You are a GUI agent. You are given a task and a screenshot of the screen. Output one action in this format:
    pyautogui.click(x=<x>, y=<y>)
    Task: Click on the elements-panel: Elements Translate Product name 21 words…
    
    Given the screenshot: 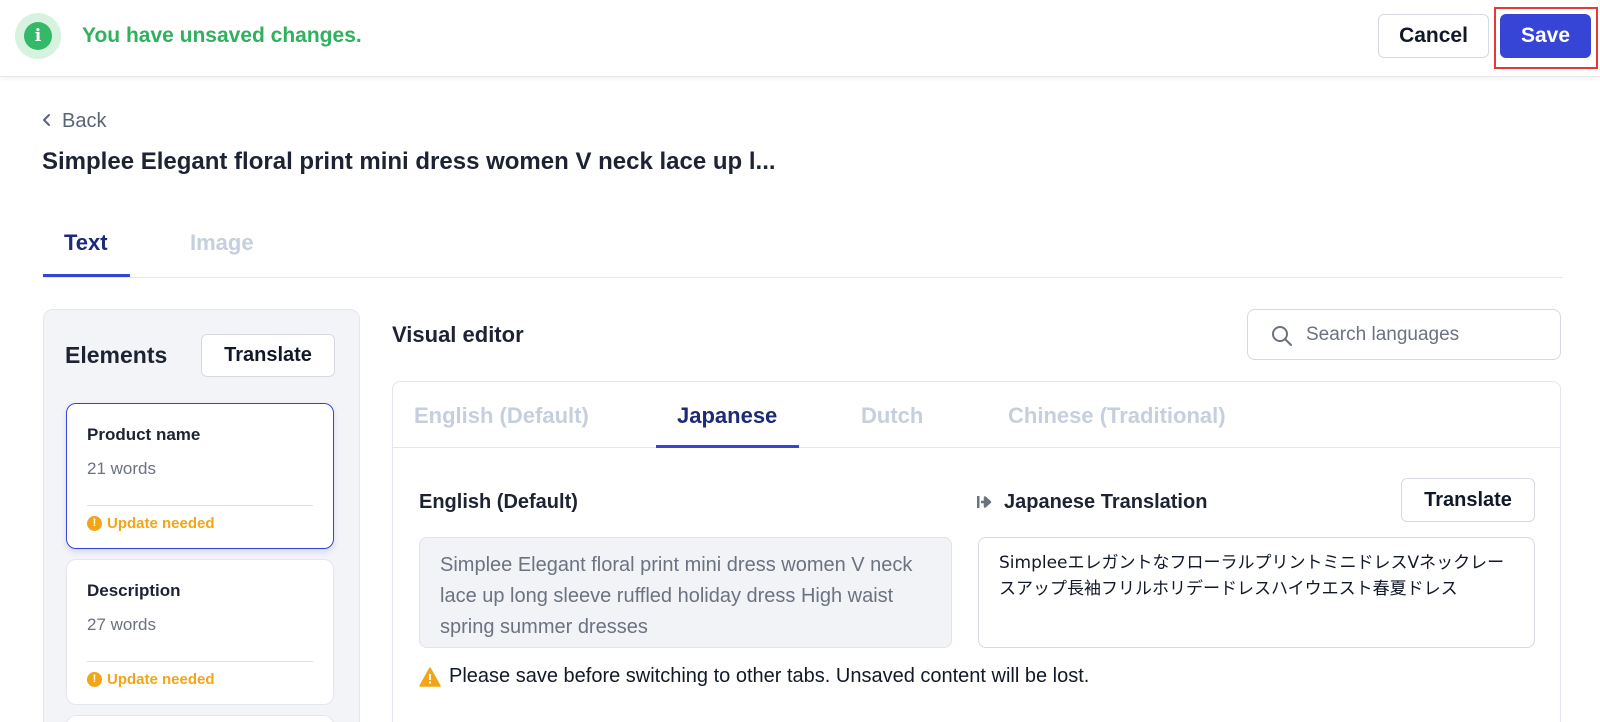 What is the action you would take?
    pyautogui.click(x=201, y=515)
    